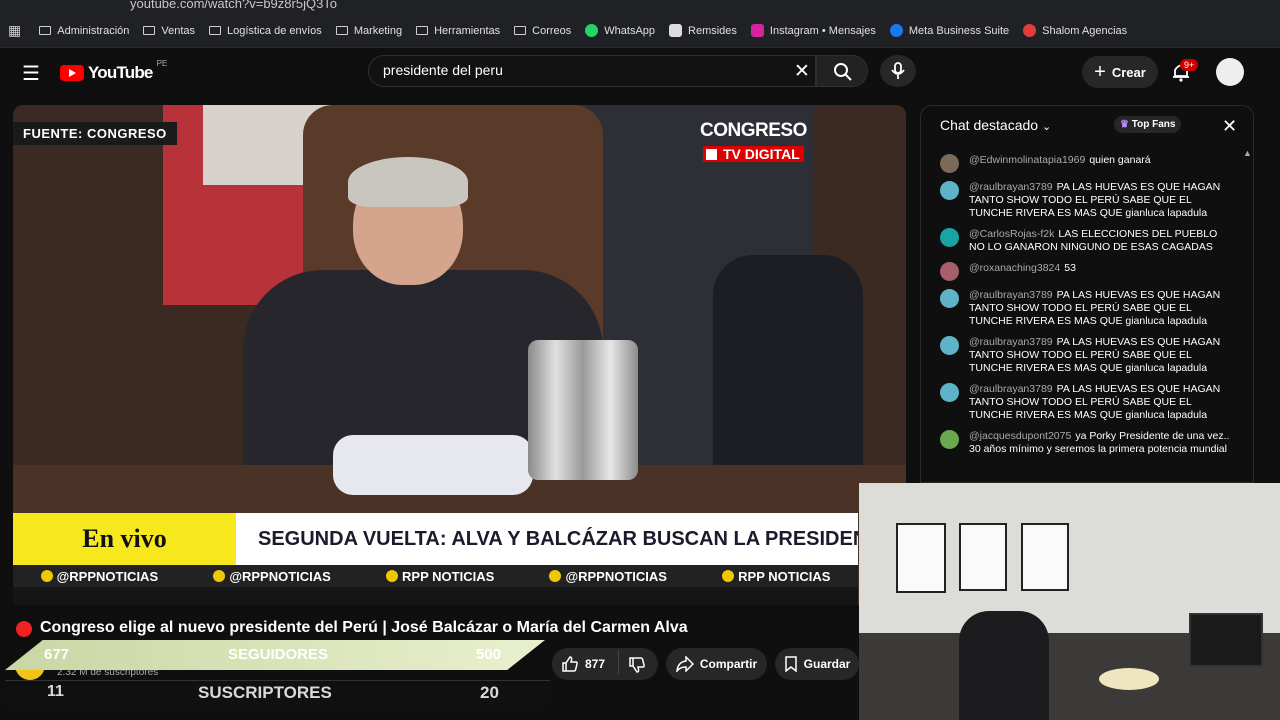  Describe the element at coordinates (443, 70) in the screenshot. I see `search-value: presidente del peru` at that location.